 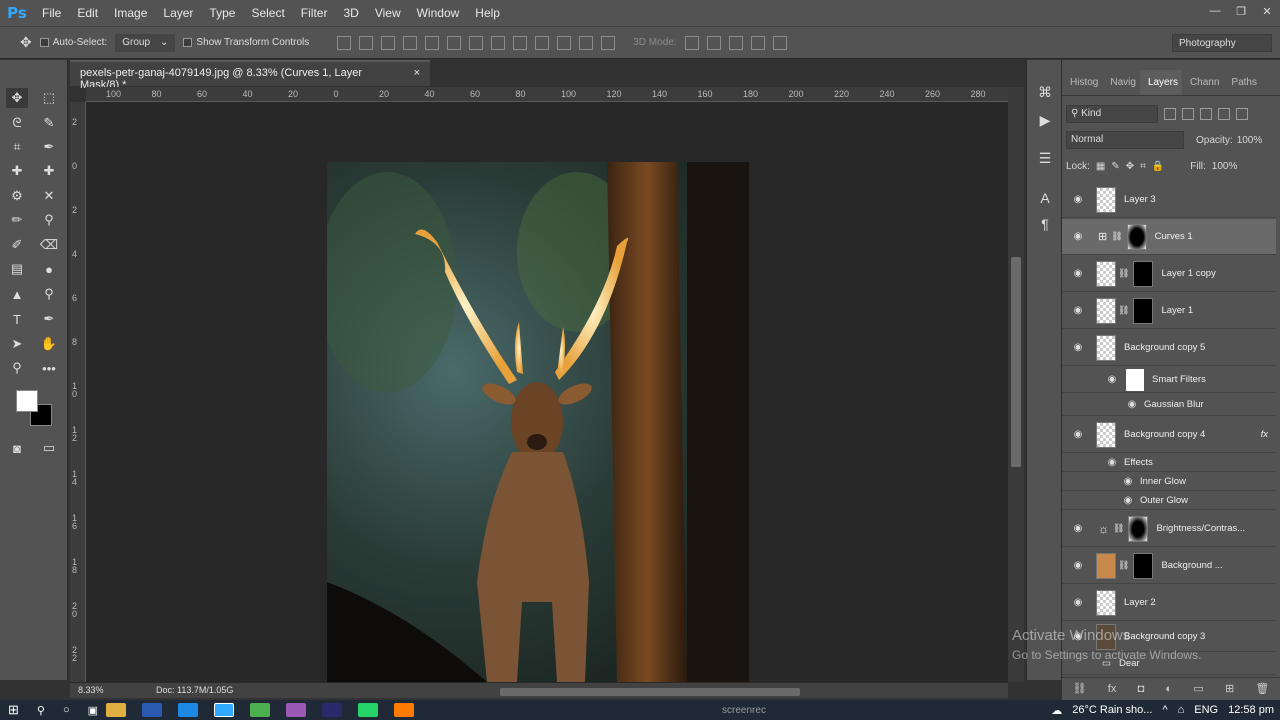 What do you see at coordinates (1056, 710) in the screenshot?
I see `weather-icon: ☁` at bounding box center [1056, 710].